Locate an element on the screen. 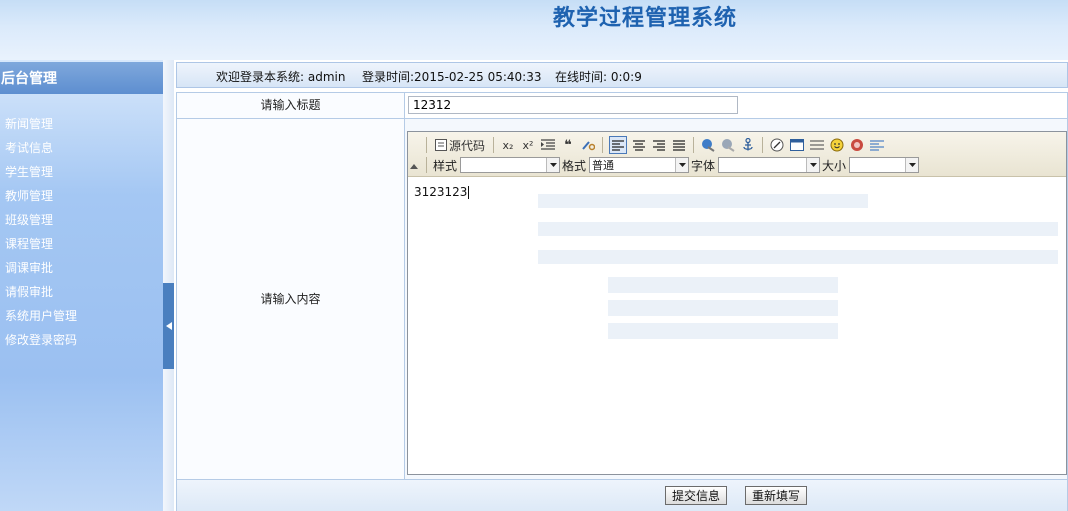 Image resolution: width=1068 pixels, height=511 pixels. quote-icon: ❝ is located at coordinates (568, 145).